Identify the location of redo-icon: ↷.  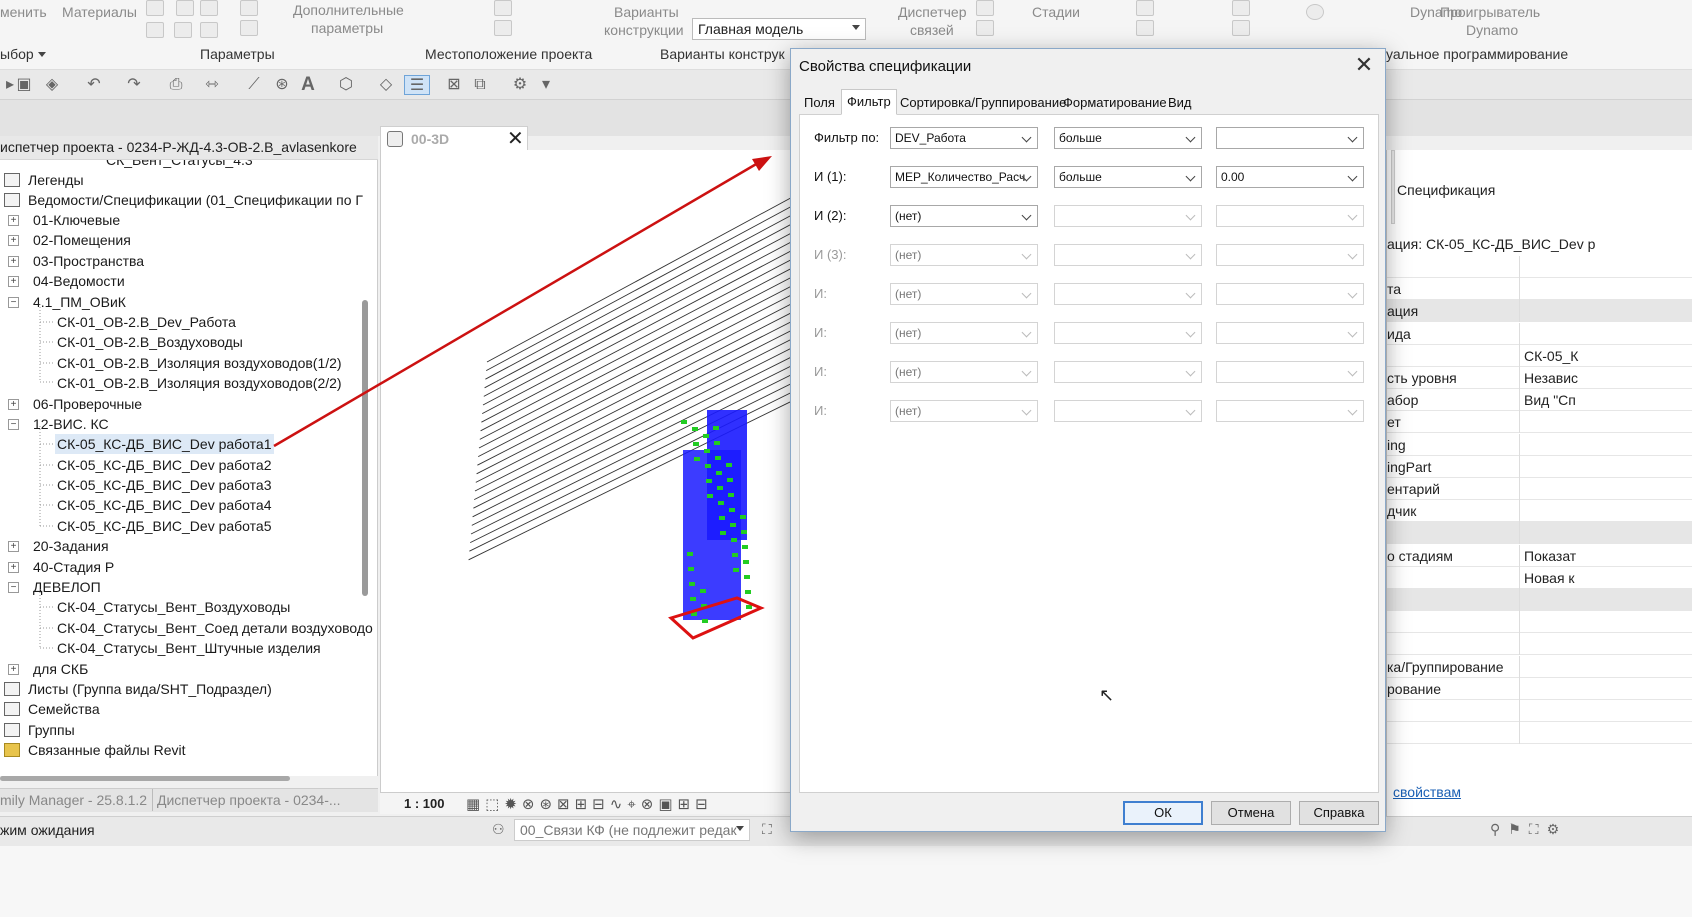
(134, 85).